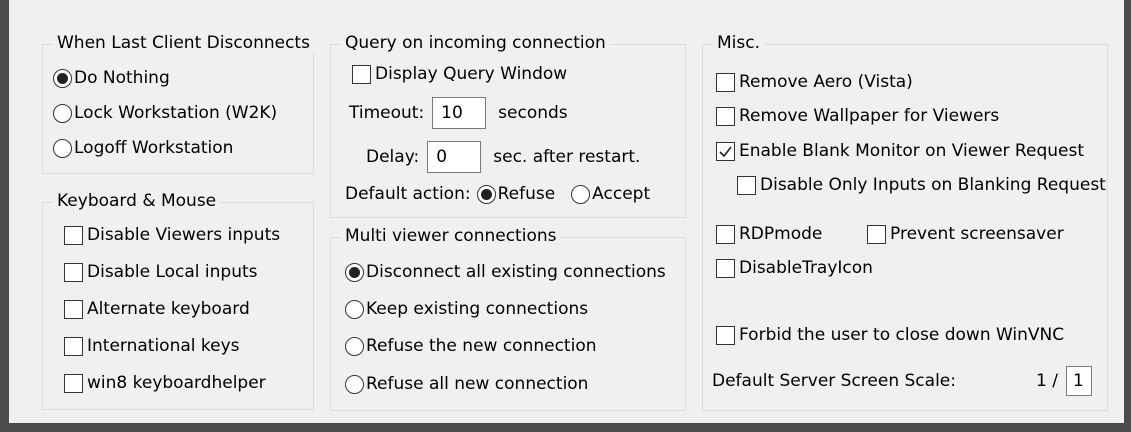 The height and width of the screenshot is (432, 1131). I want to click on radio-keep-existing: Keep existing connections, so click(466, 309).